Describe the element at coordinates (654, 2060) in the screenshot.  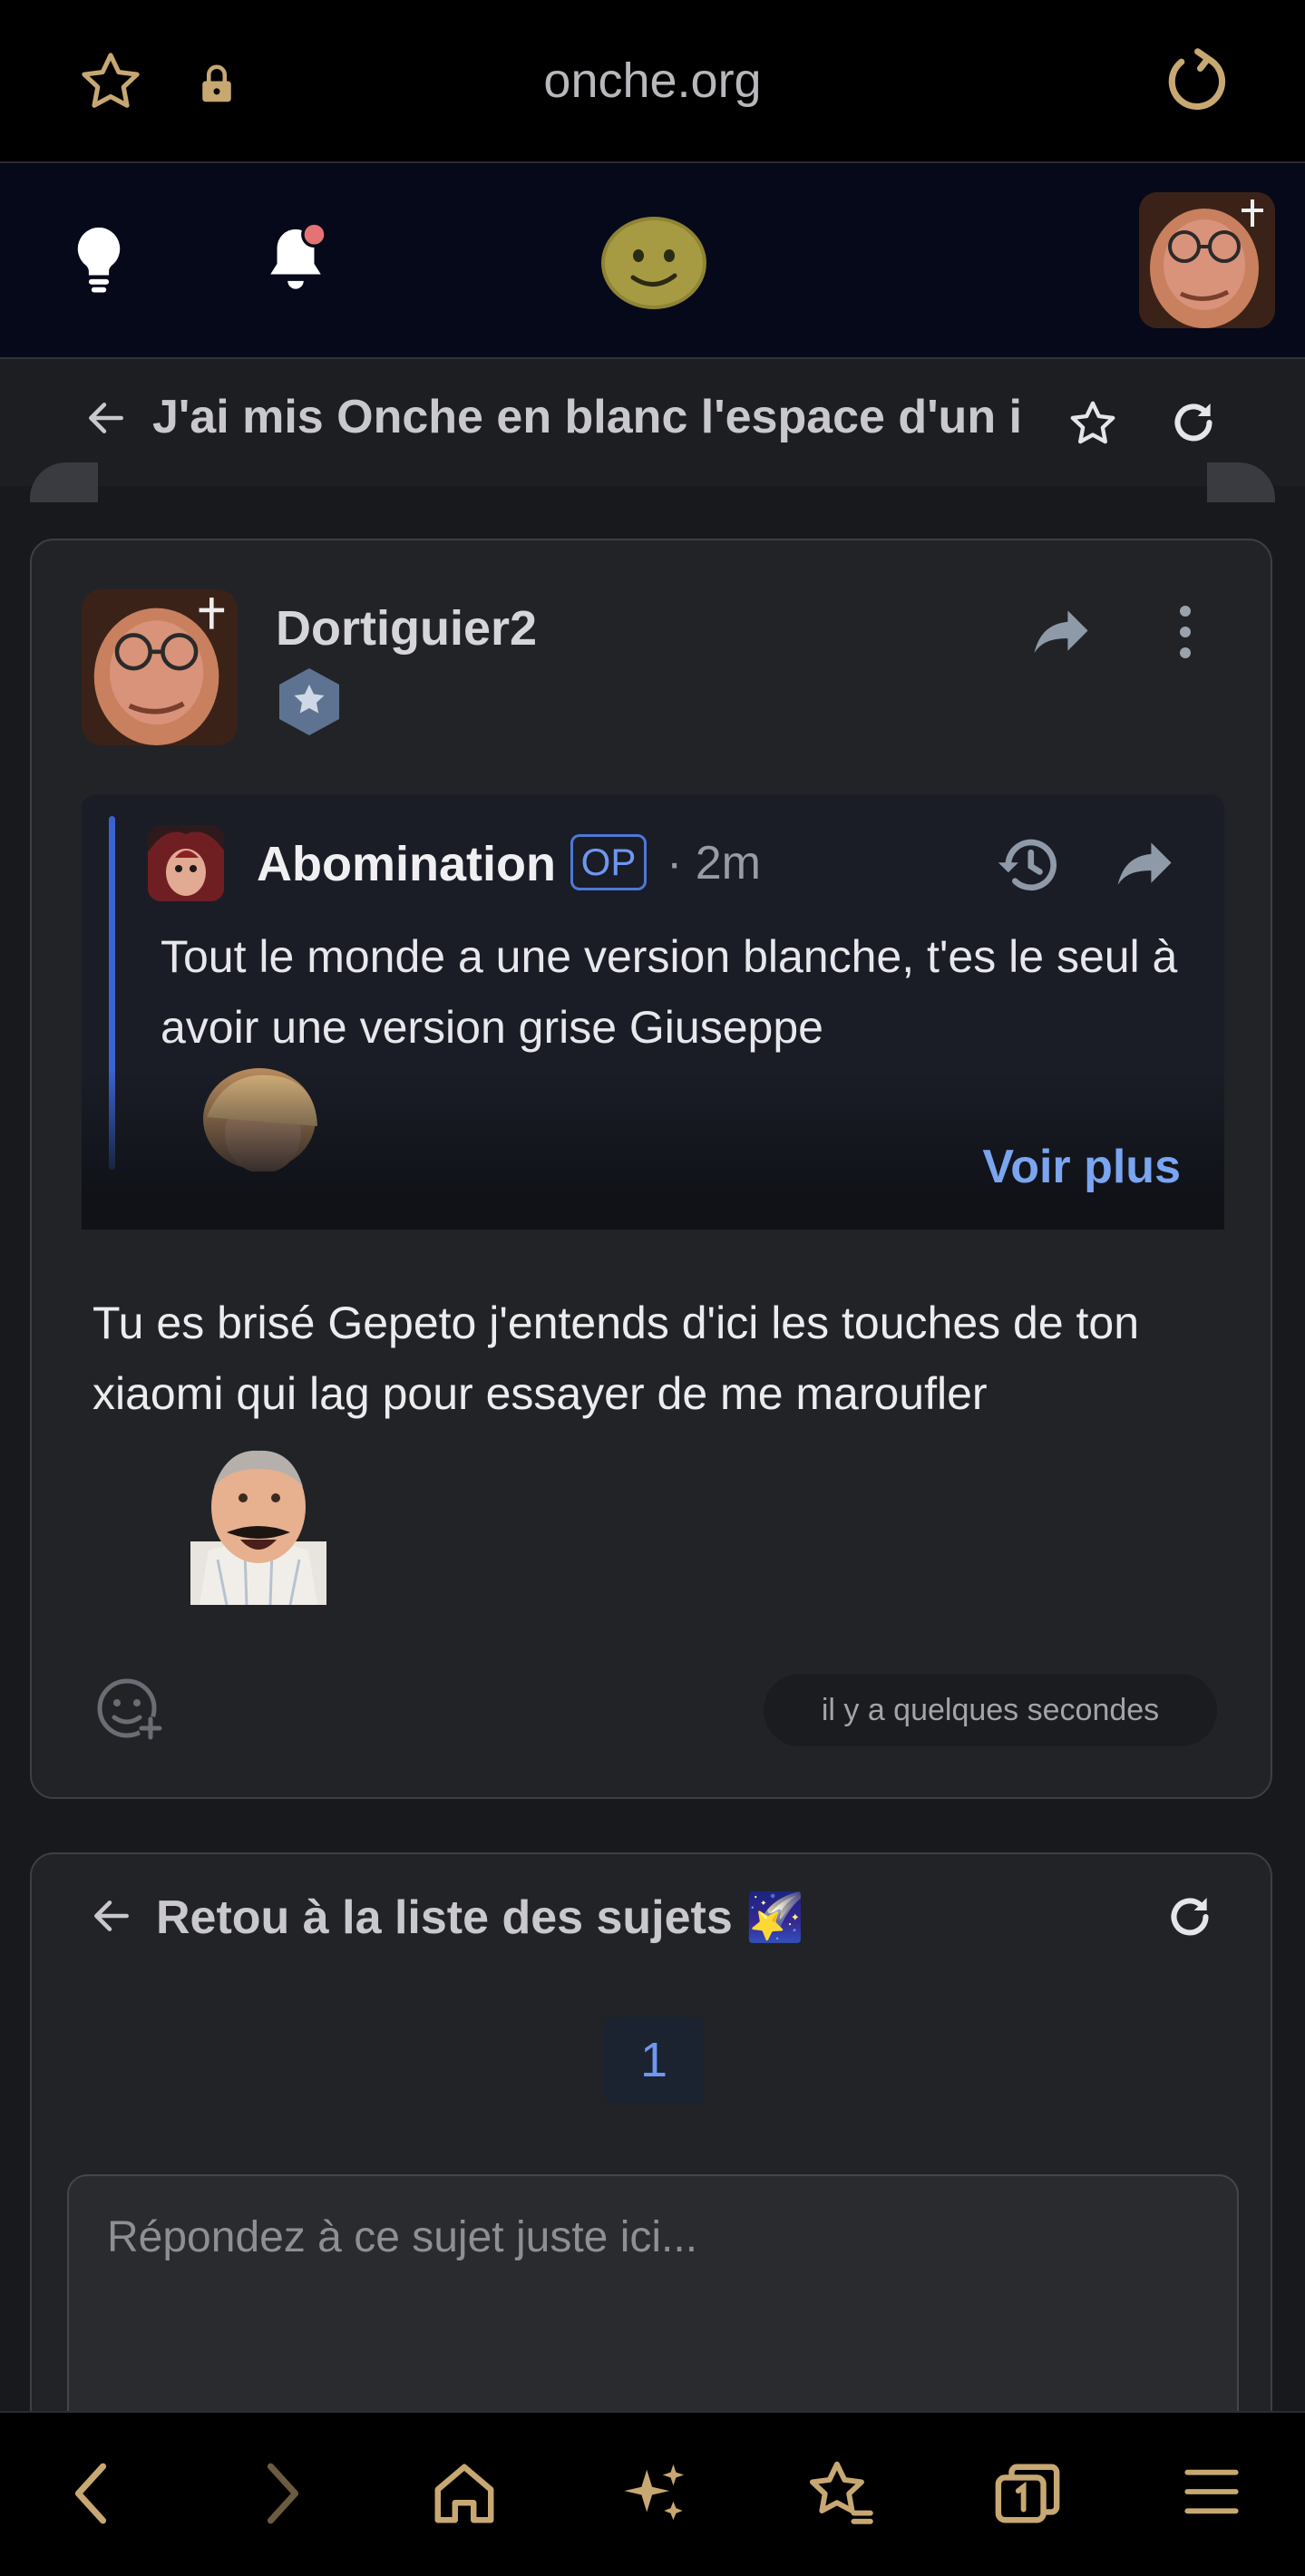
I see `page-number-button: 1` at that location.